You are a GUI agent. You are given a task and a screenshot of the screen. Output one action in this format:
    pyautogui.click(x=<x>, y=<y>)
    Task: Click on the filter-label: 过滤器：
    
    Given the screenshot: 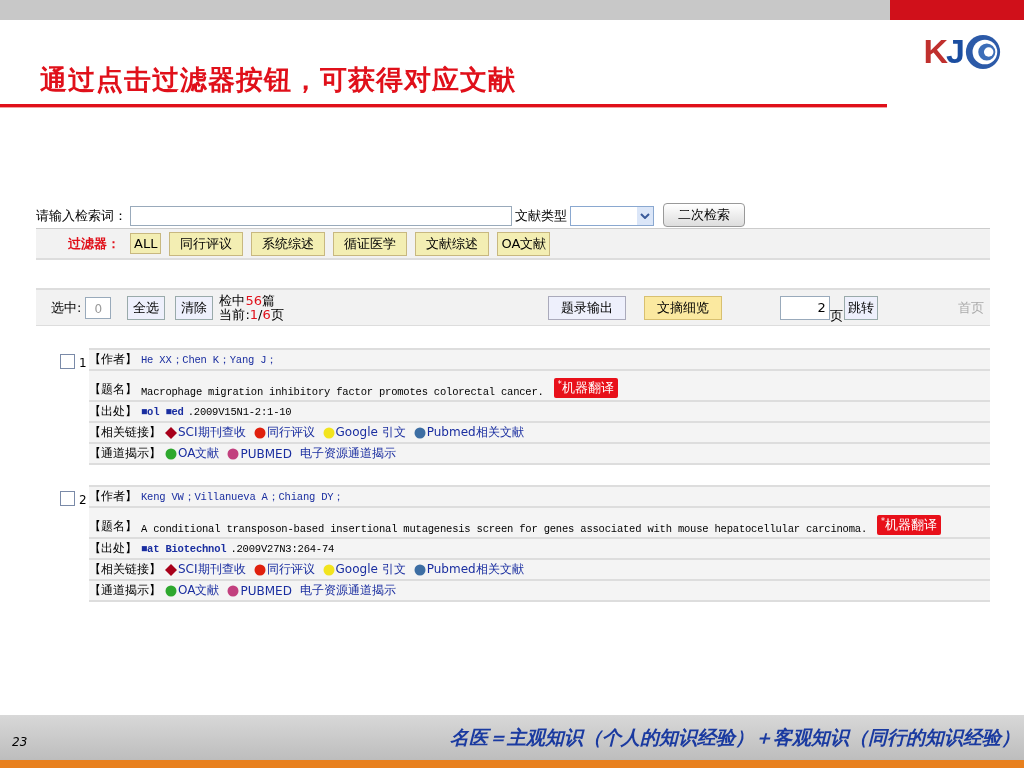 What is the action you would take?
    pyautogui.click(x=94, y=243)
    